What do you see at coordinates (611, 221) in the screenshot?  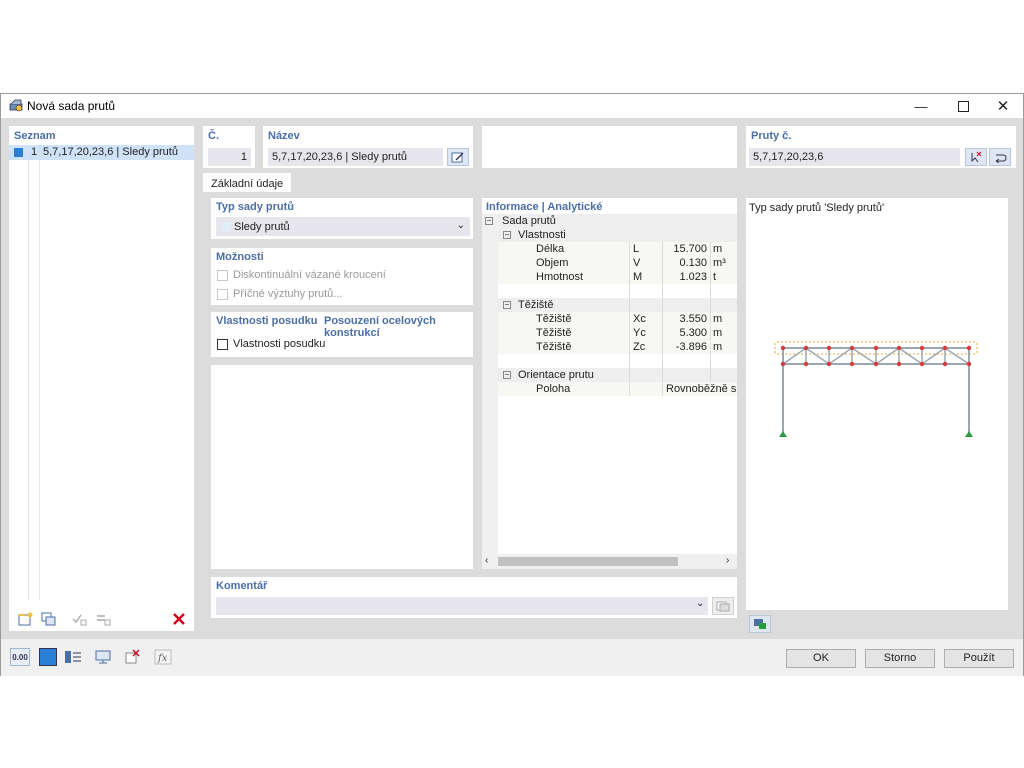 I see `tree-row-root: − Sada prutů` at bounding box center [611, 221].